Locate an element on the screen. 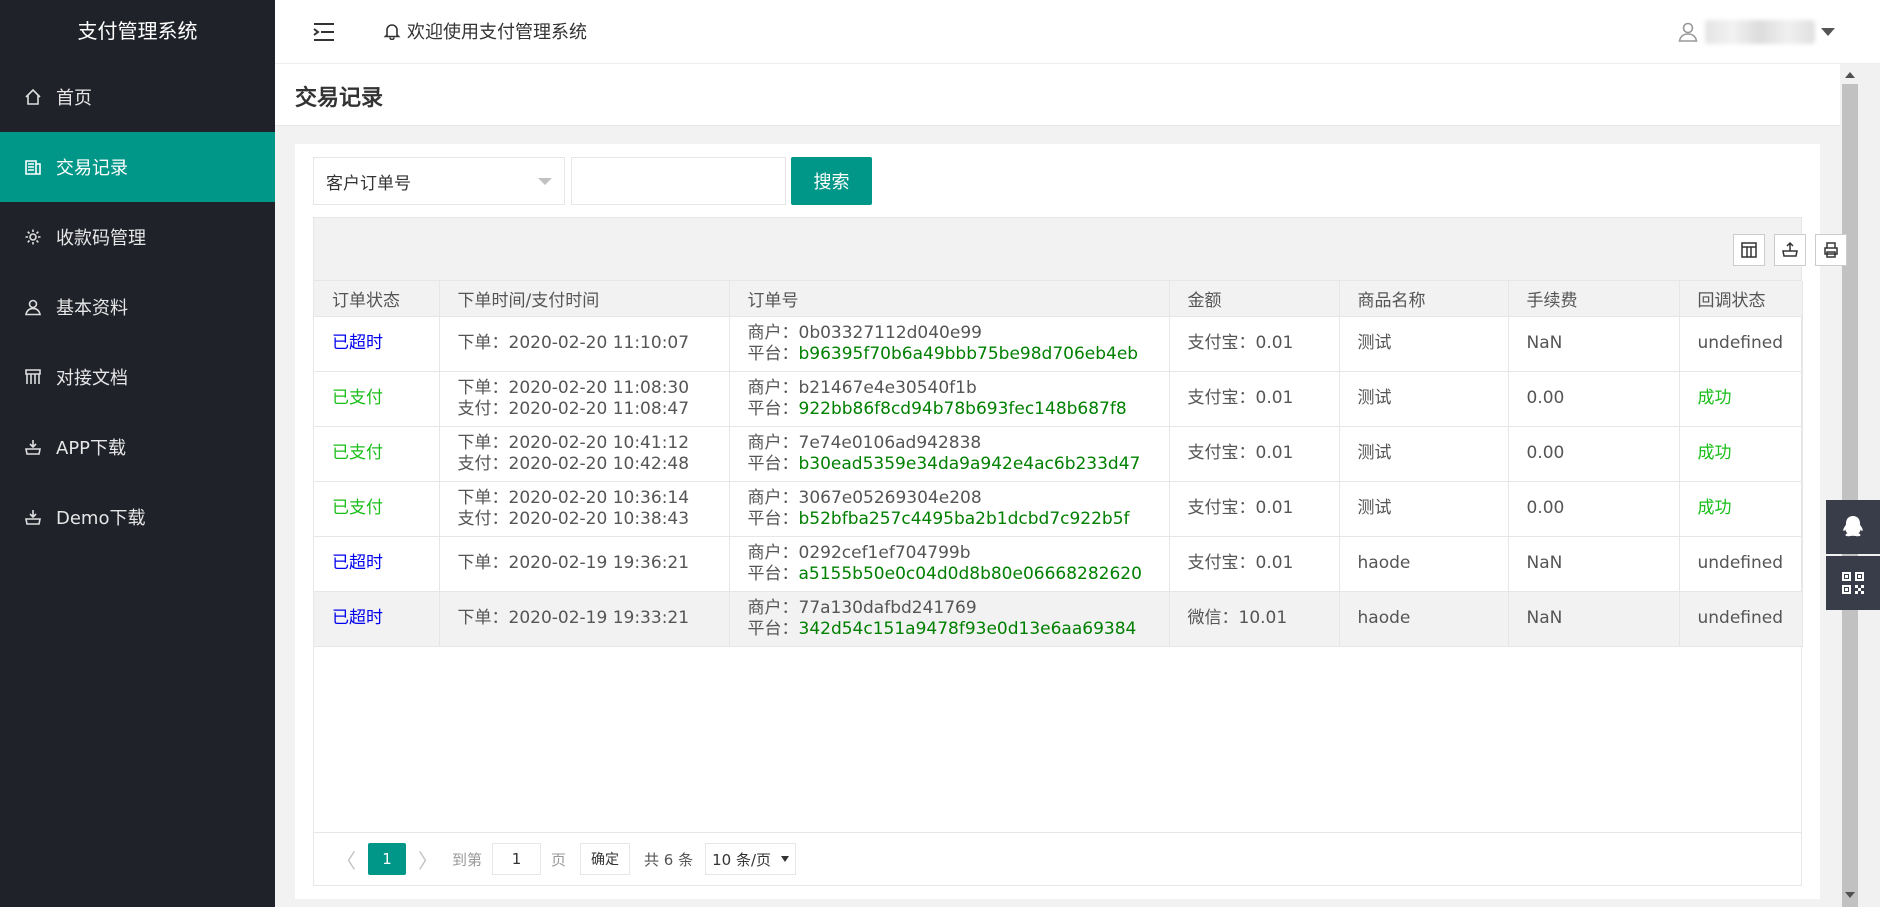  merchant-order-no: 商户：3067e05269304e208 is located at coordinates (864, 497).